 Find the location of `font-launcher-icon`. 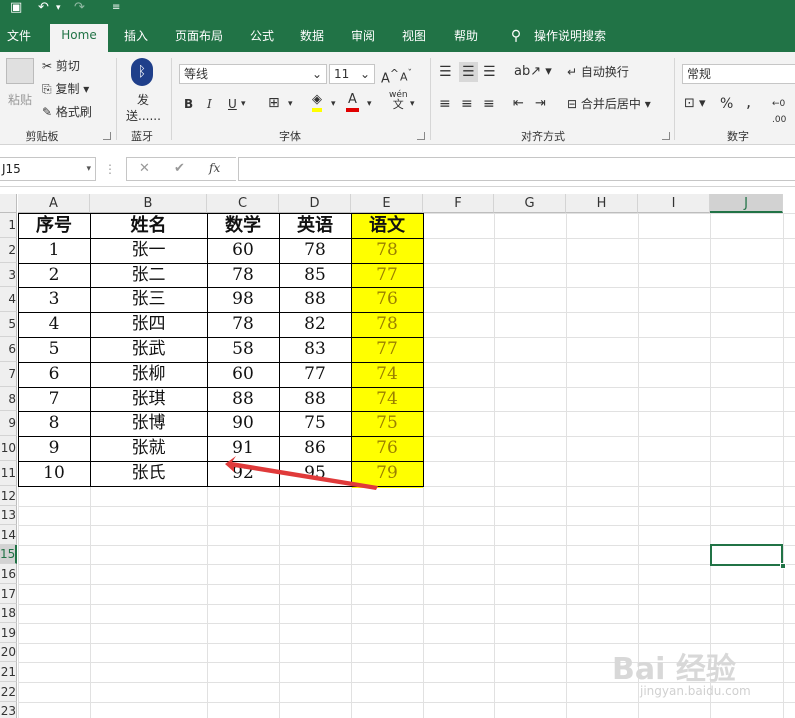

font-launcher-icon is located at coordinates (421, 136).